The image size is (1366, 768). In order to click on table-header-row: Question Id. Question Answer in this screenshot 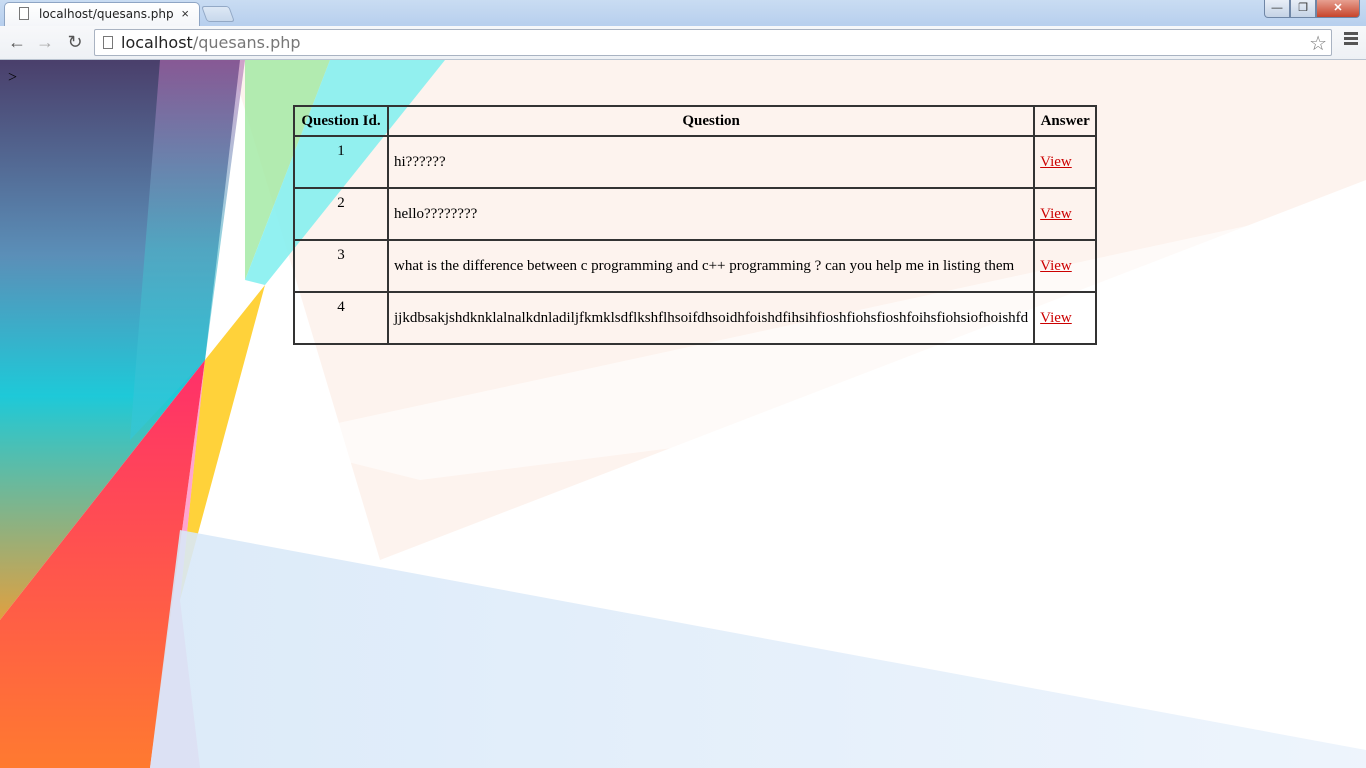, I will do `click(695, 121)`.